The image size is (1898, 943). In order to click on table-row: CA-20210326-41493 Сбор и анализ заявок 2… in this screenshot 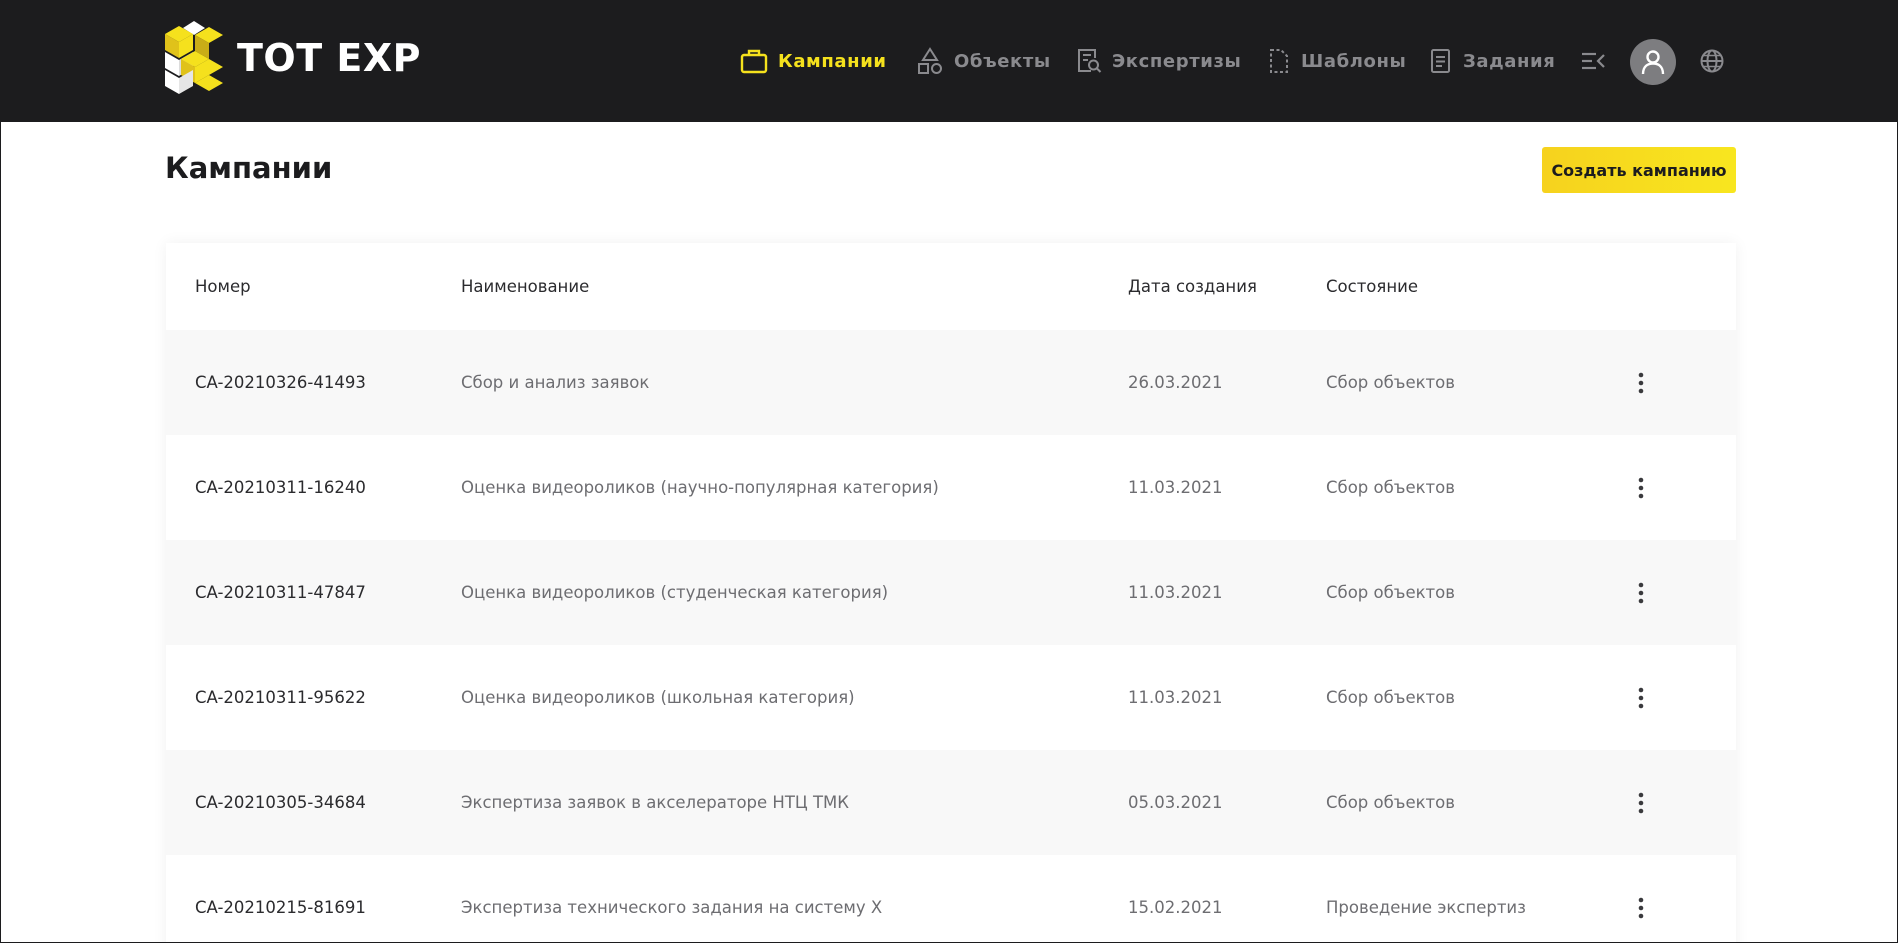, I will do `click(951, 382)`.